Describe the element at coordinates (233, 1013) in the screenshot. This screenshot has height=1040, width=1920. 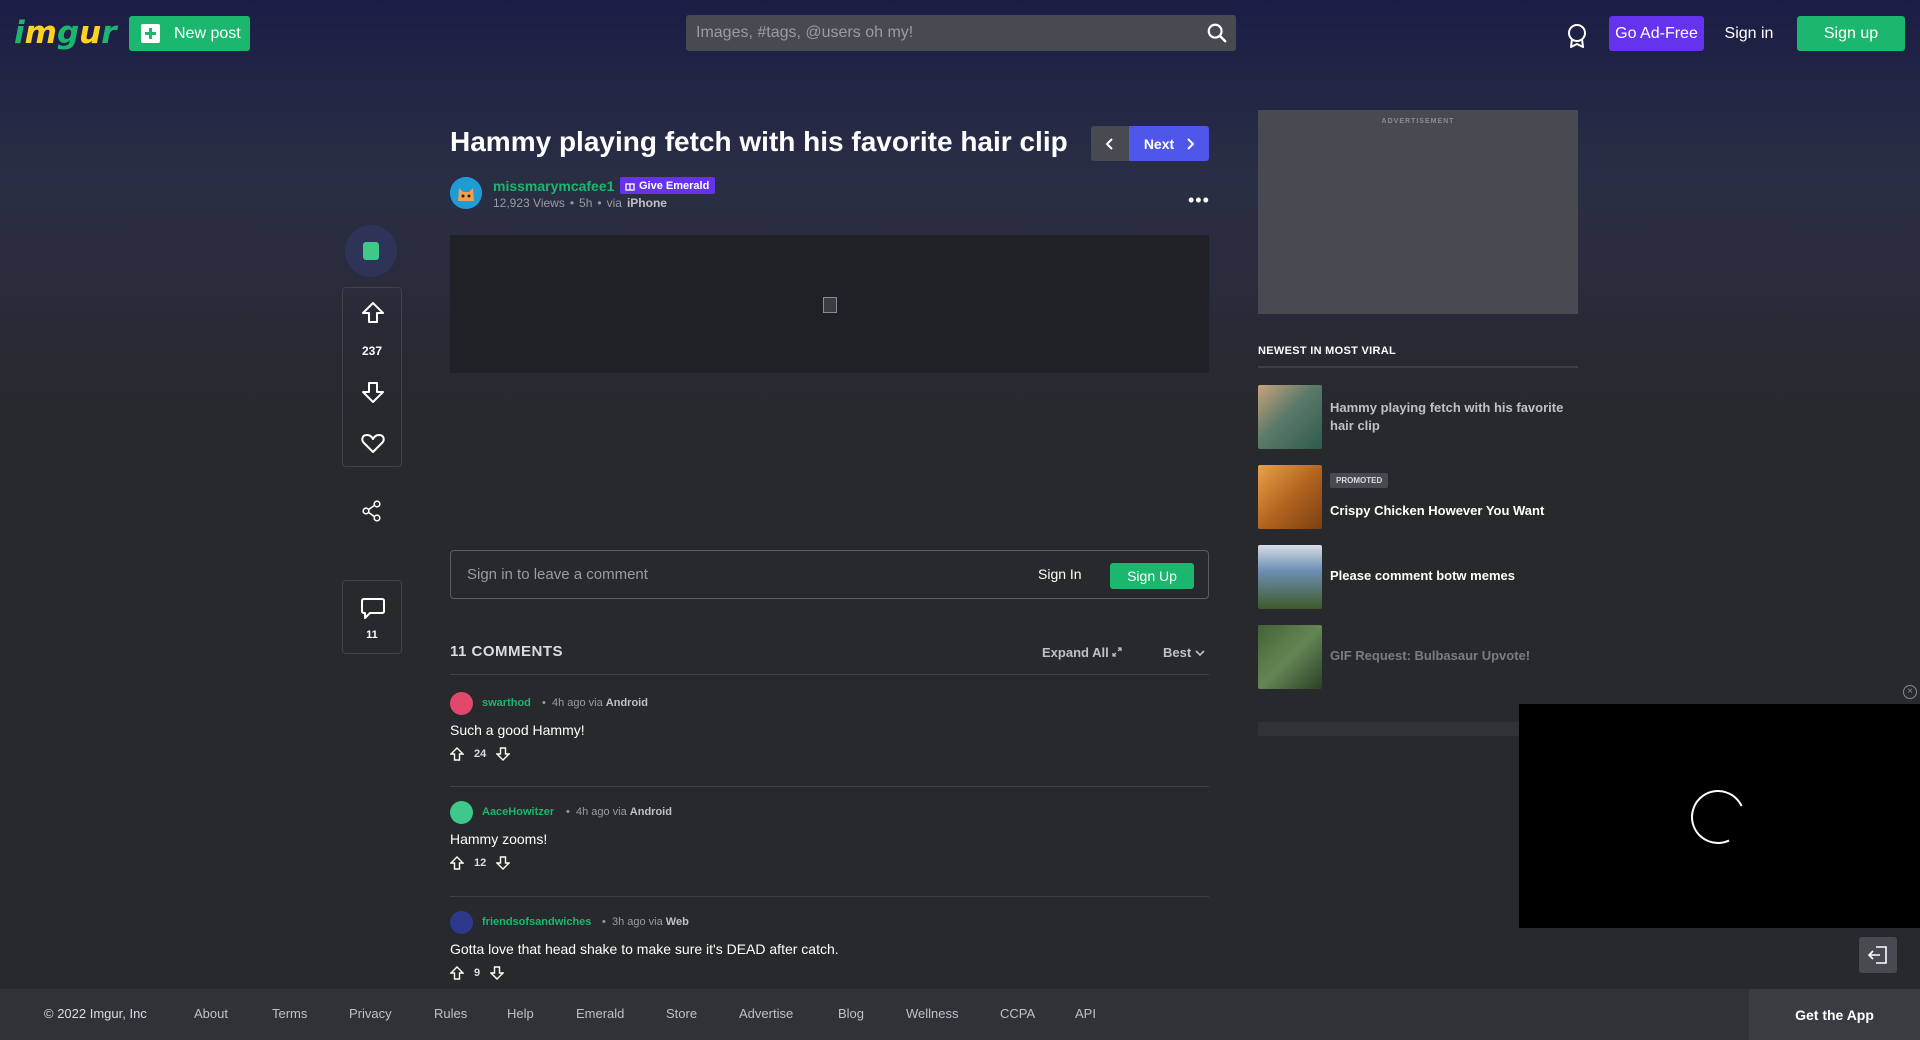
I see `footer-link-about: About` at that location.